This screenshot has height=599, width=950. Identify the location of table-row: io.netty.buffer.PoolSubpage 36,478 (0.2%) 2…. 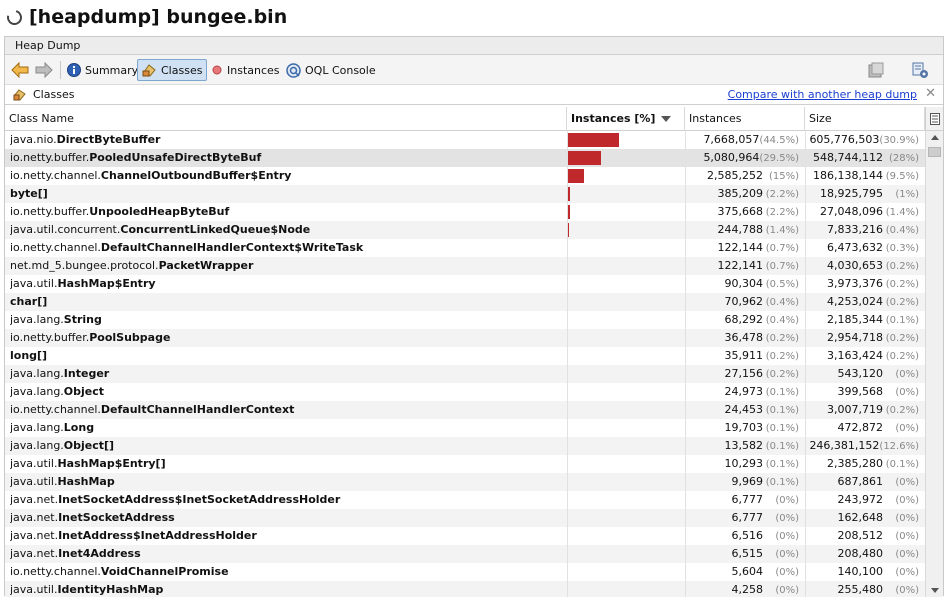
(465, 338).